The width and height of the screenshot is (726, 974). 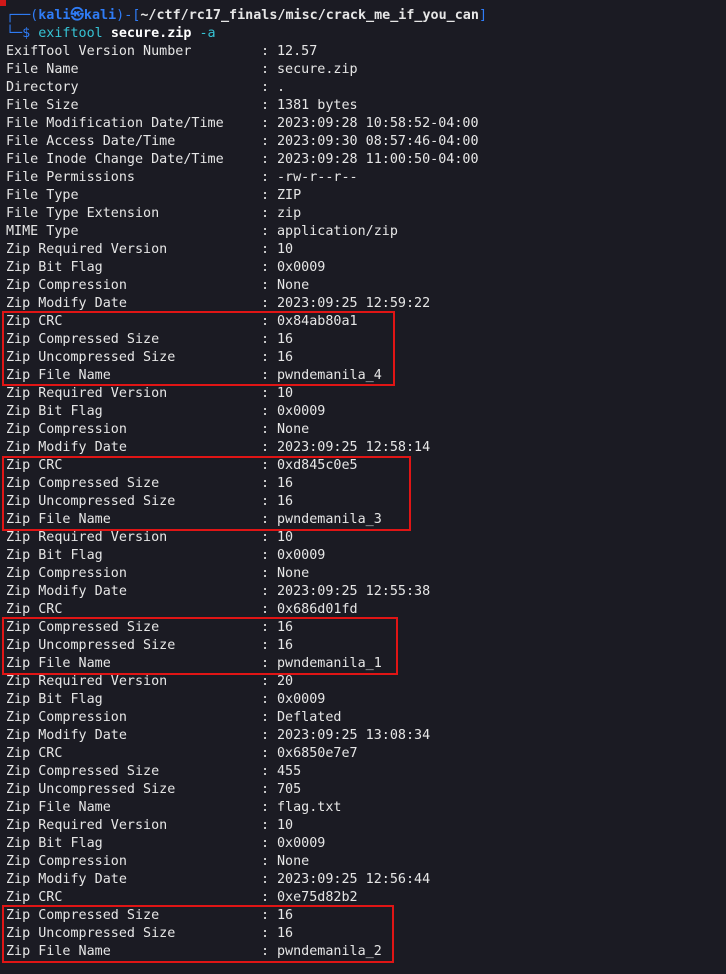 I want to click on output-key: File Size, so click(x=42, y=105).